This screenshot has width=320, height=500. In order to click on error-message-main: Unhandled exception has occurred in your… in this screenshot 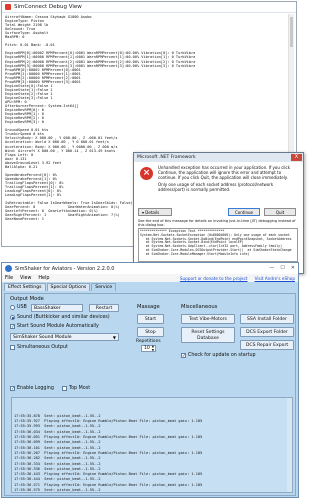, I will do `click(224, 172)`.